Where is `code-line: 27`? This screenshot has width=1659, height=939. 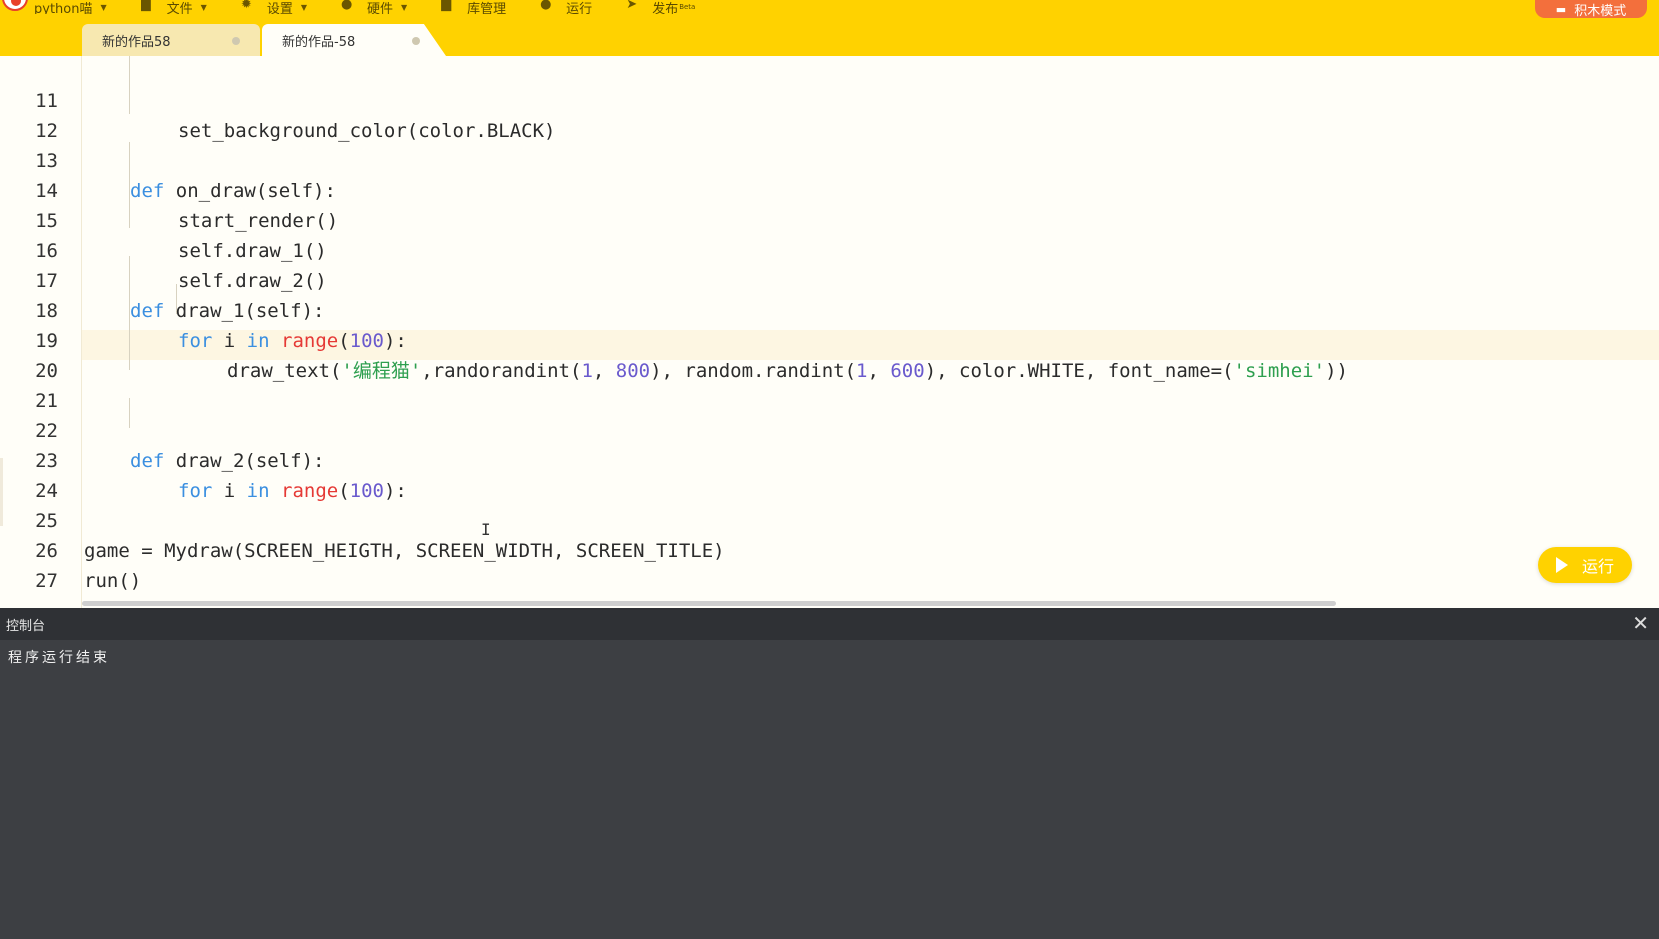
code-line: 27 is located at coordinates (829, 564).